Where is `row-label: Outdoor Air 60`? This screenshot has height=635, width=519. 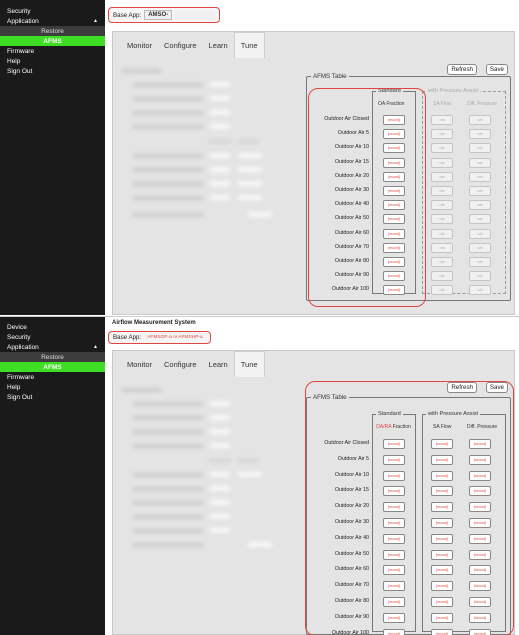
row-label: Outdoor Air 60 is located at coordinates (351, 232).